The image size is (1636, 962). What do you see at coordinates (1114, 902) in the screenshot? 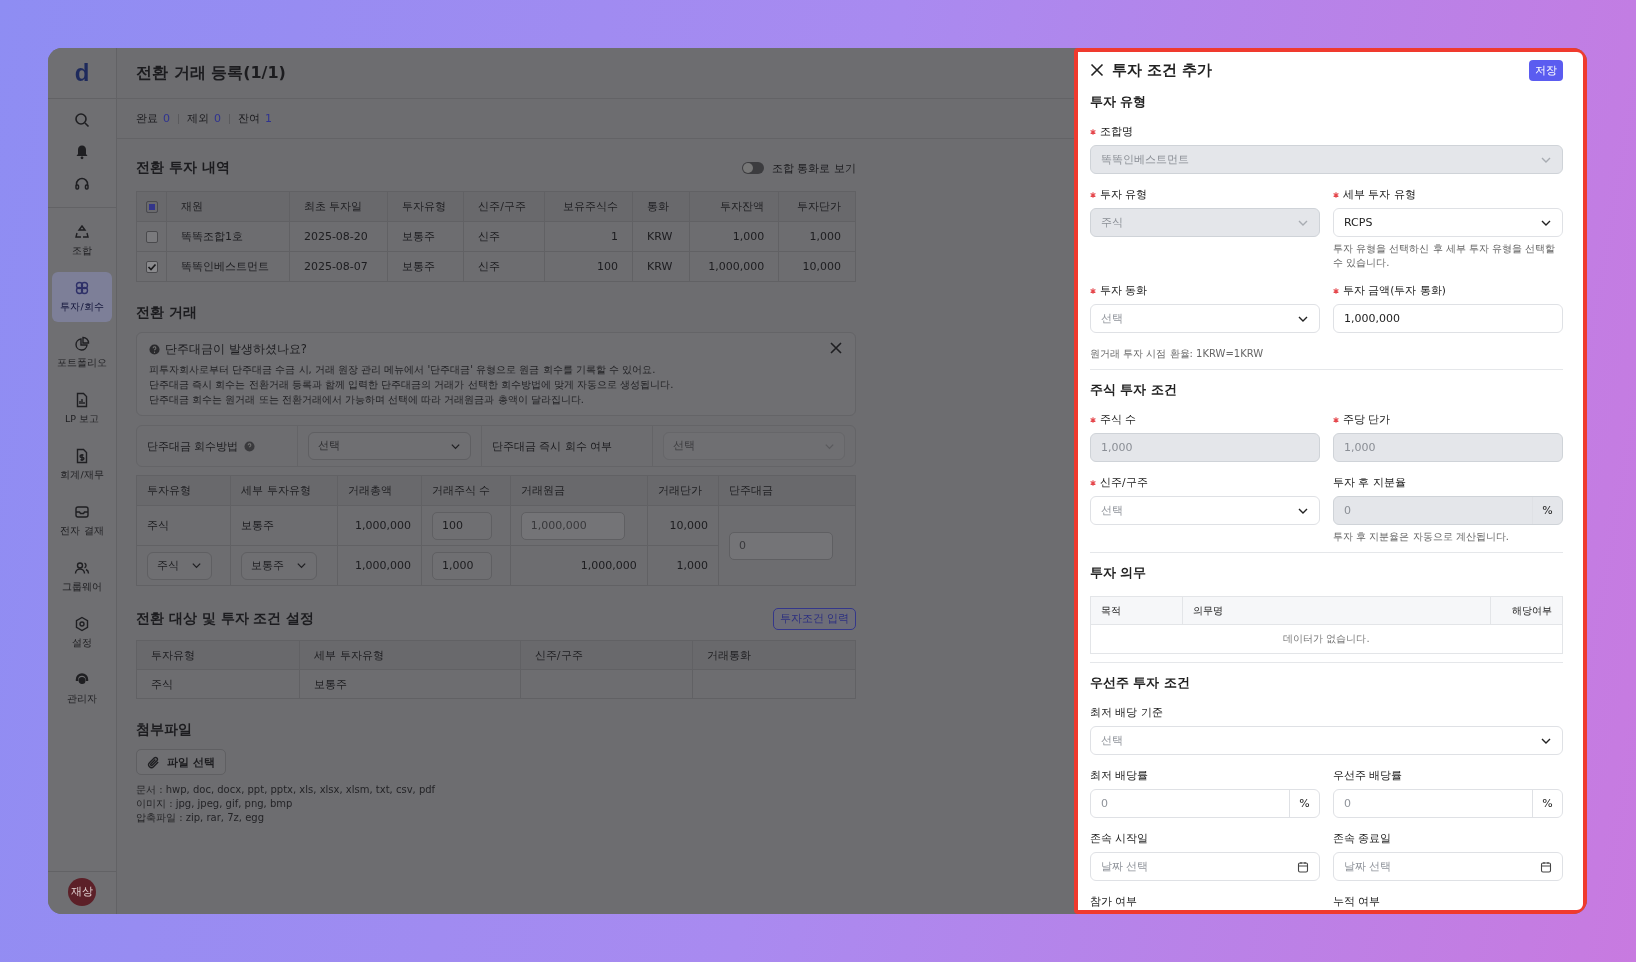
I see `field-label: 참가 여부` at bounding box center [1114, 902].